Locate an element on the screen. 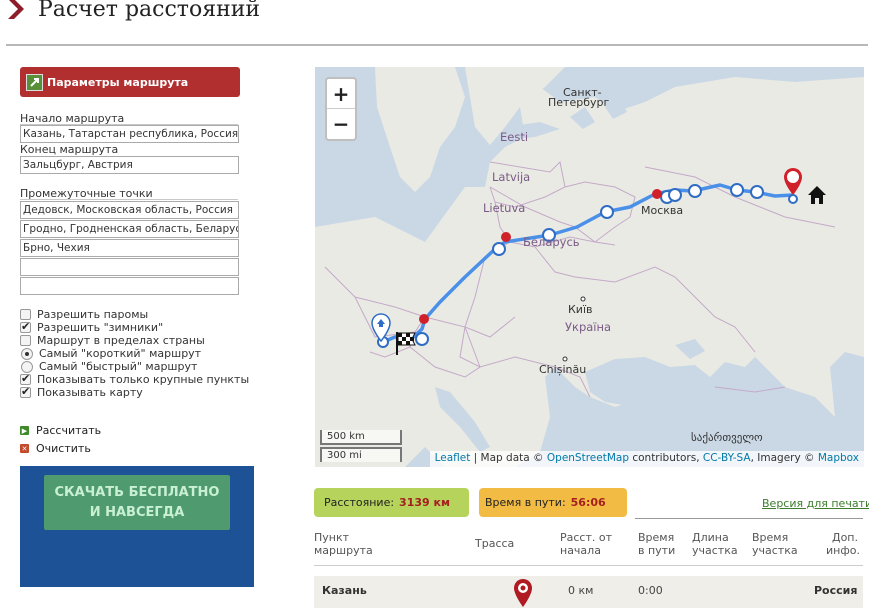 The image size is (869, 608). time-label: Время в пути: is located at coordinates (525, 502).